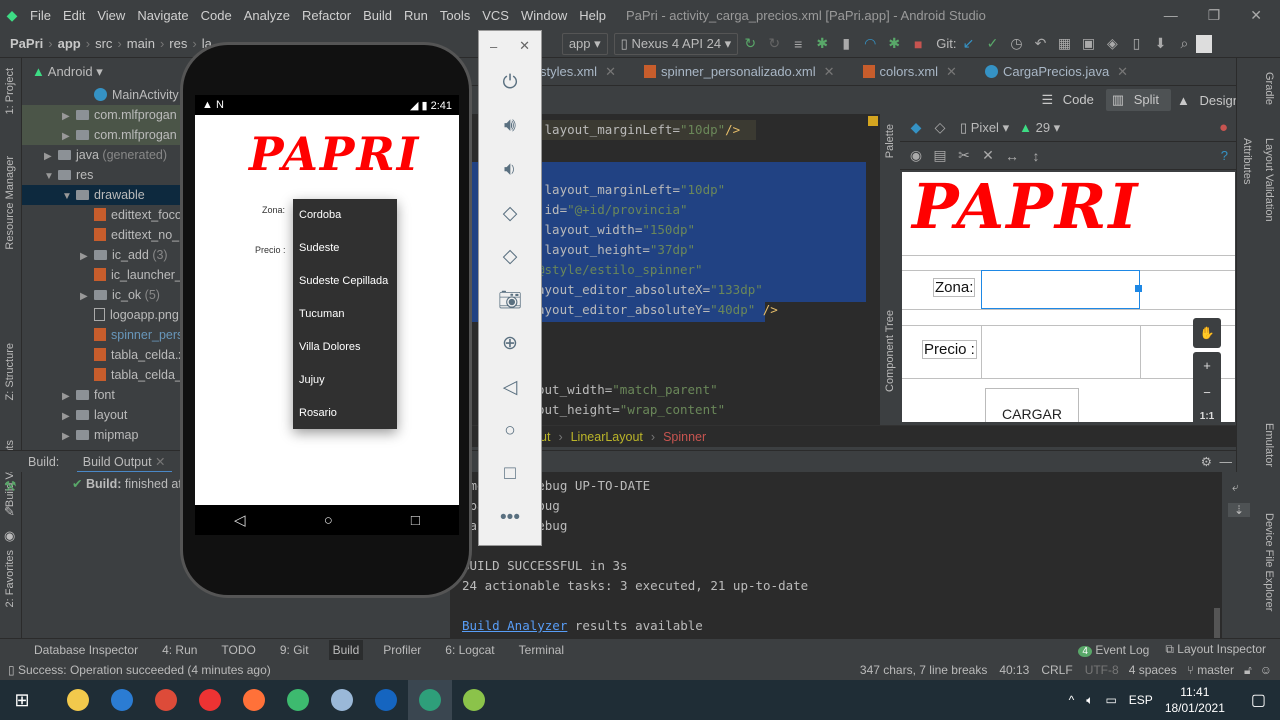  I want to click on tool-layout-validation: Layout Validation, so click(1269, 180).